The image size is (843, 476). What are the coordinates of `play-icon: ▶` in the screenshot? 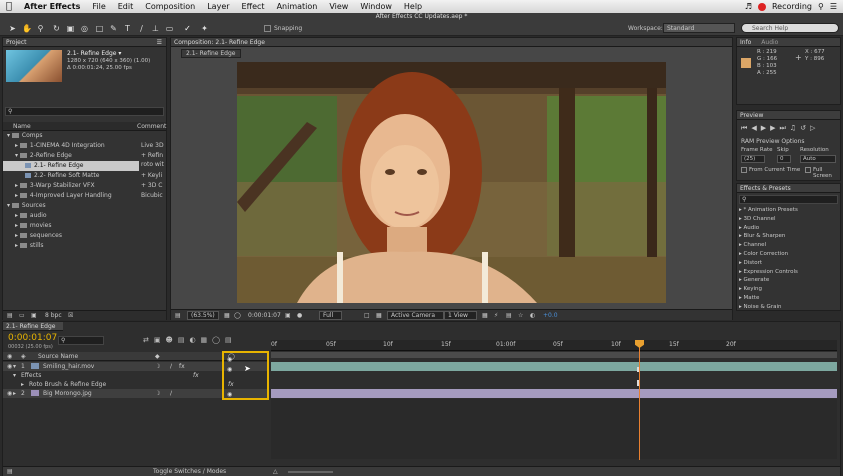 It's located at (765, 128).